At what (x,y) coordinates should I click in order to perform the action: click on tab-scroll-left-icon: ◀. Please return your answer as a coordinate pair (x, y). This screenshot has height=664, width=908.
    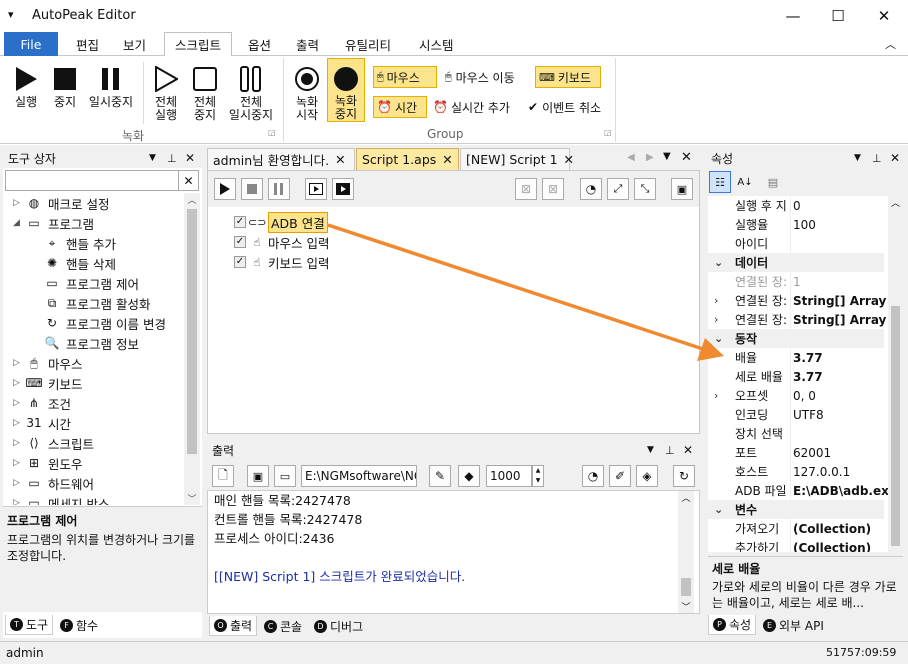
    Looking at the image, I should click on (631, 157).